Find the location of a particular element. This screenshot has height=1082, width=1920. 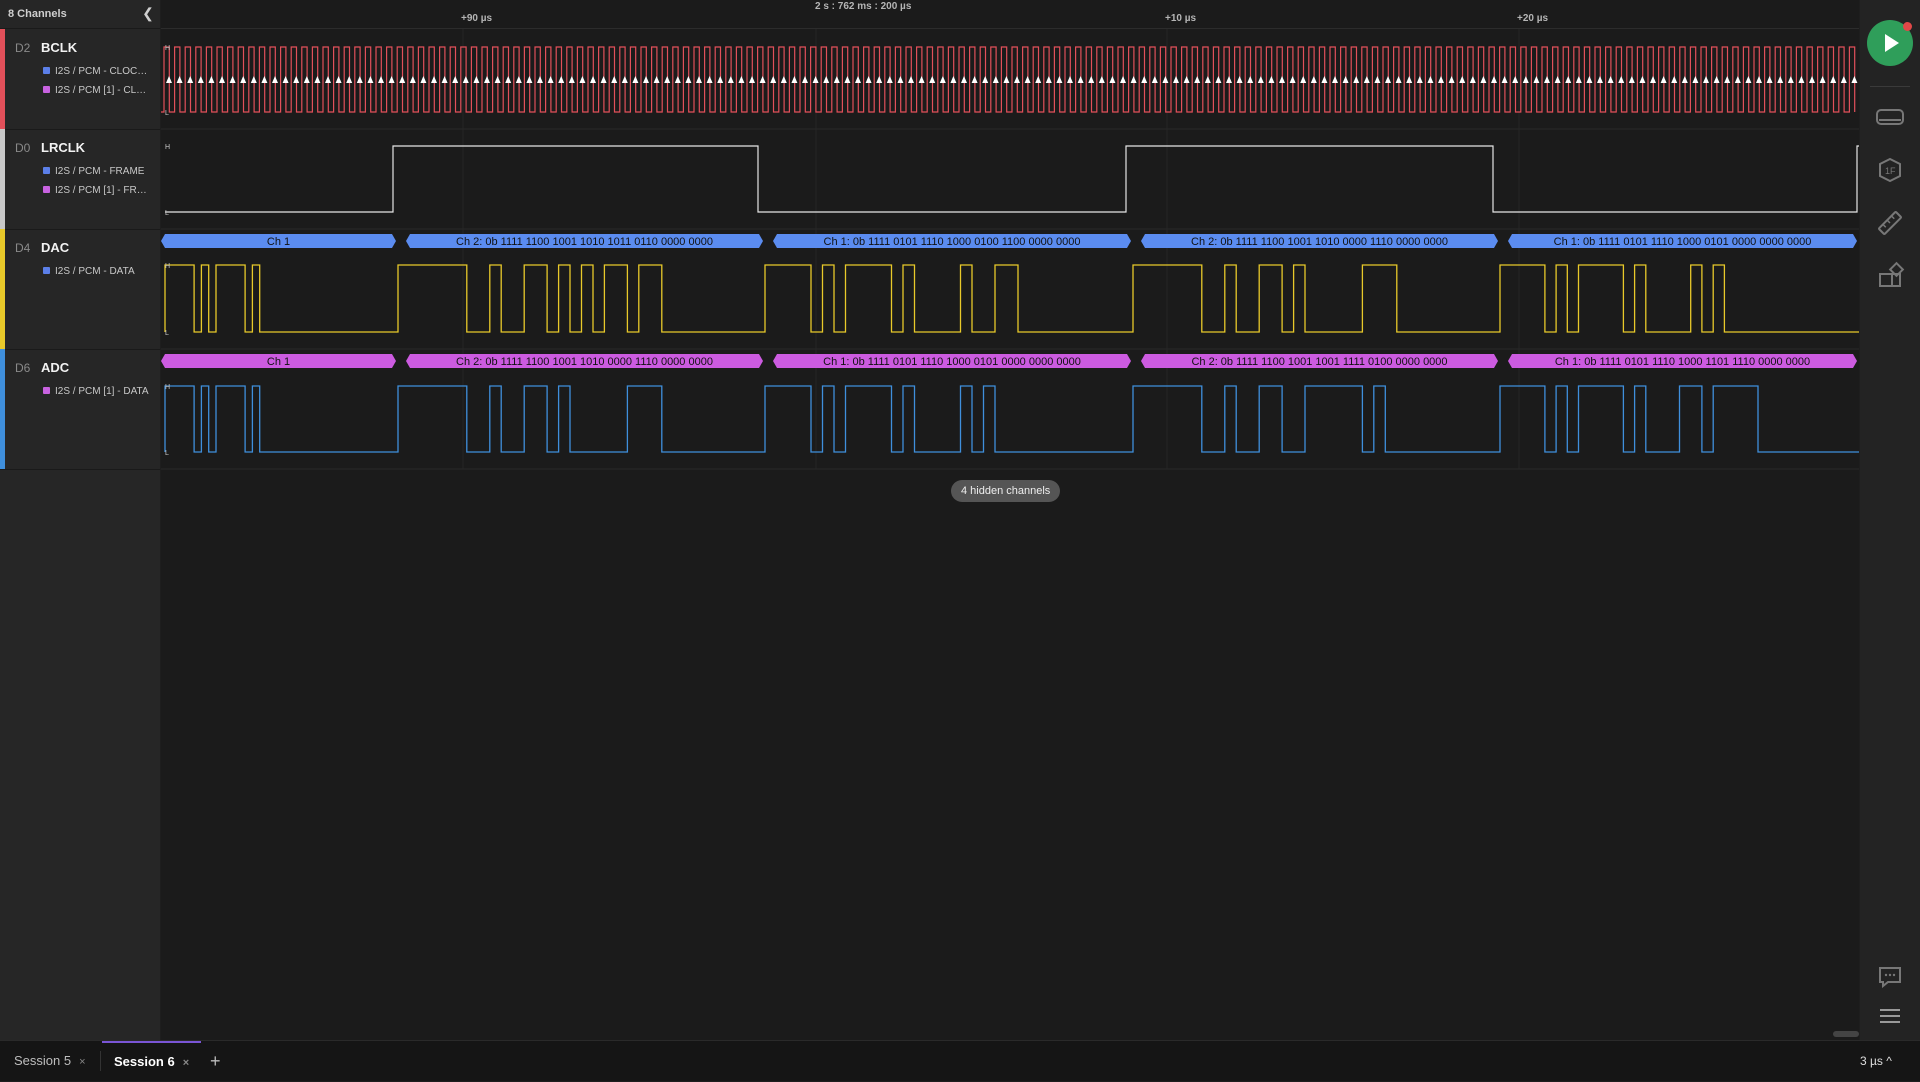

scrollbar-thumb is located at coordinates (1846, 1034).